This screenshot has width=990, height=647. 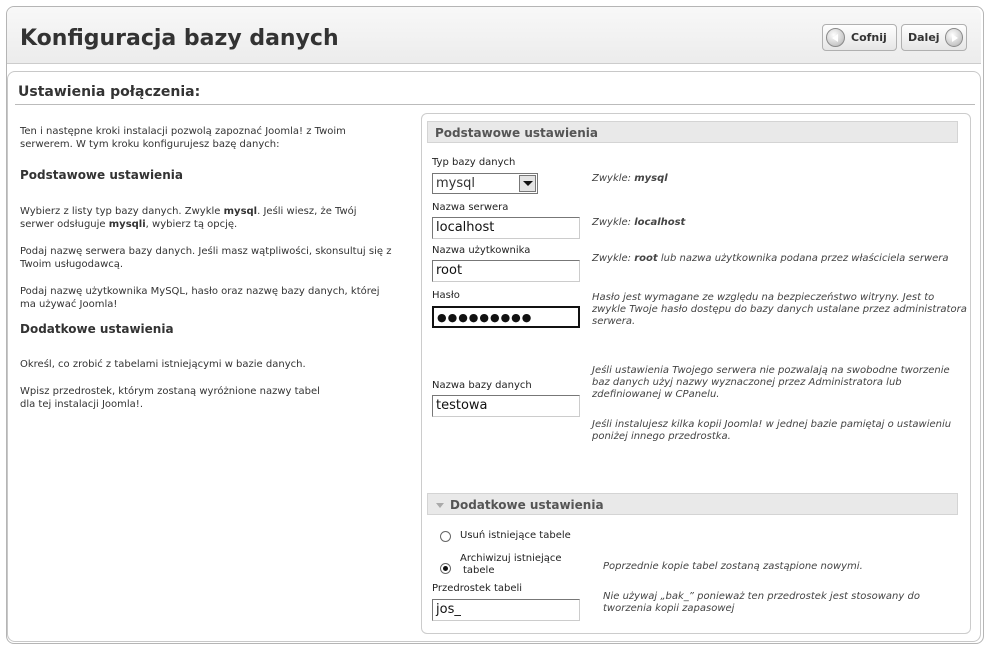 I want to click on next-button-label: Dalej, so click(x=924, y=37).